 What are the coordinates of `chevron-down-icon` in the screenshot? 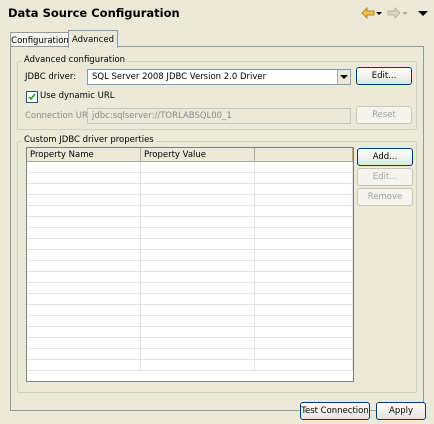 It's located at (343, 77).